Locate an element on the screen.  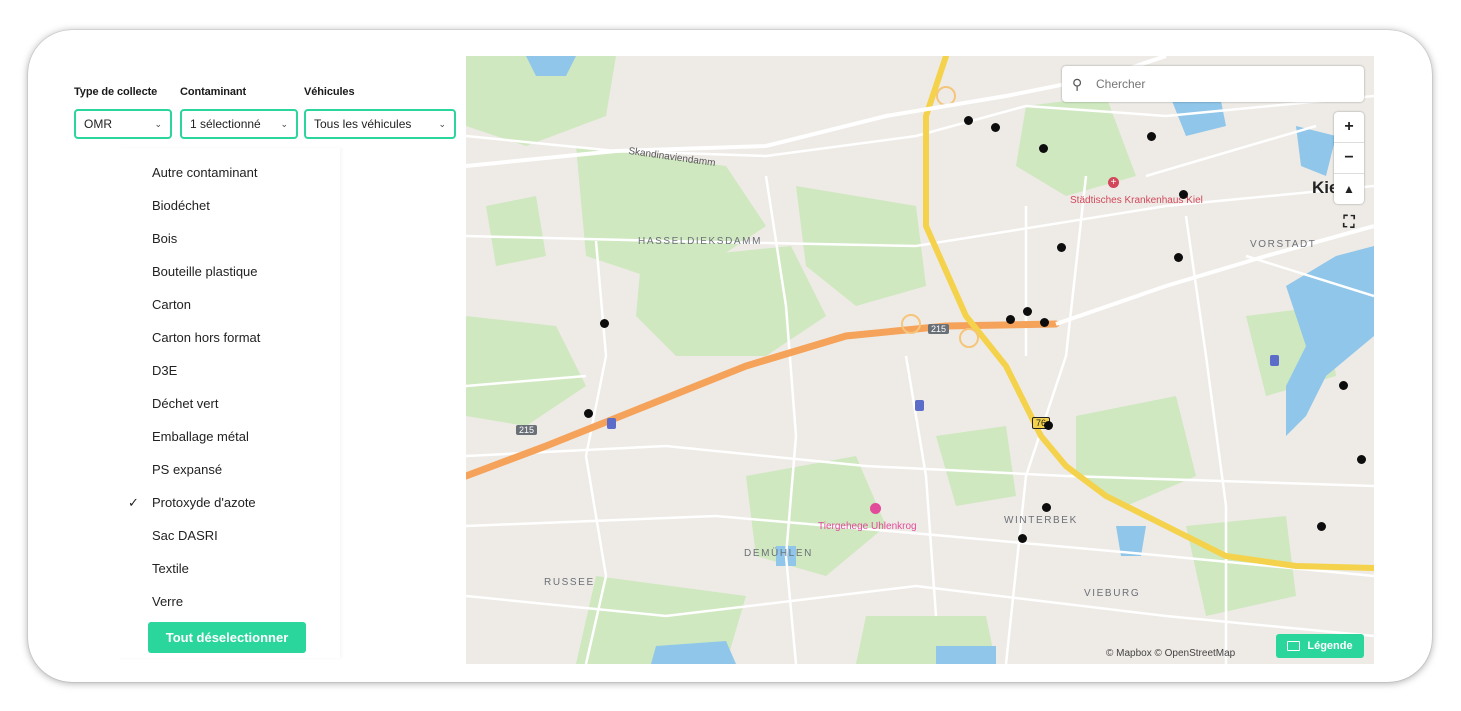
vehicles-filter: Véhicules Tous les véhicules ⌄ is located at coordinates (380, 112).